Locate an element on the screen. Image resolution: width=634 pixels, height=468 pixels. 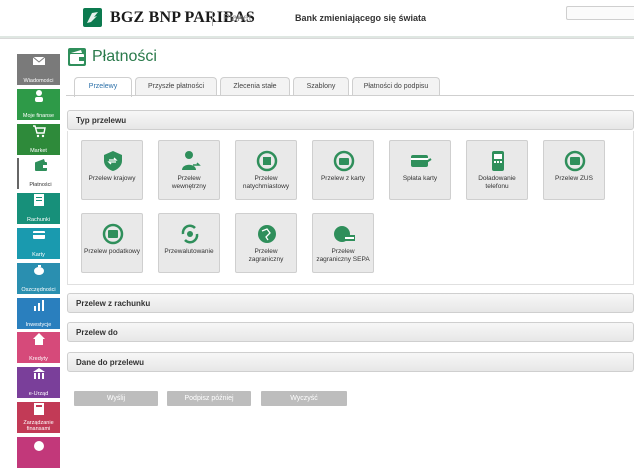
person-transfer-icon is located at coordinates (191, 160).